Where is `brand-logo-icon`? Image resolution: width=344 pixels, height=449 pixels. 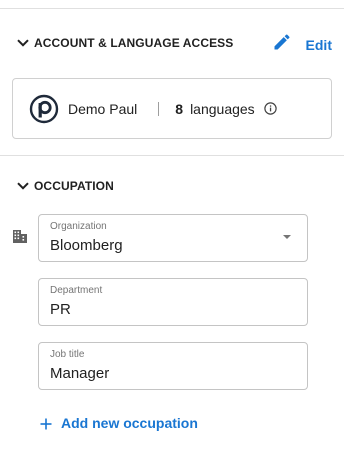 brand-logo-icon is located at coordinates (44, 109).